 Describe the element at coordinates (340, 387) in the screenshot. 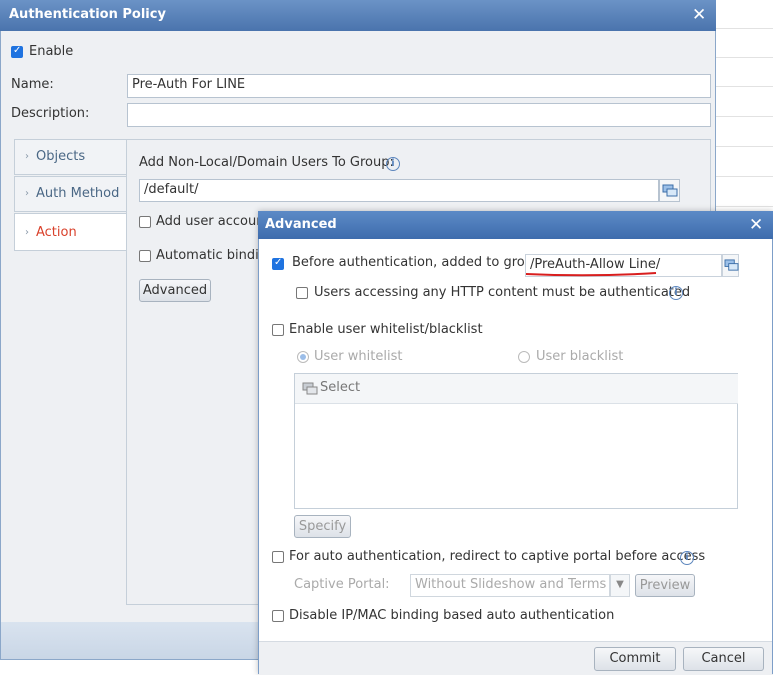

I see `select-button: Select` at that location.